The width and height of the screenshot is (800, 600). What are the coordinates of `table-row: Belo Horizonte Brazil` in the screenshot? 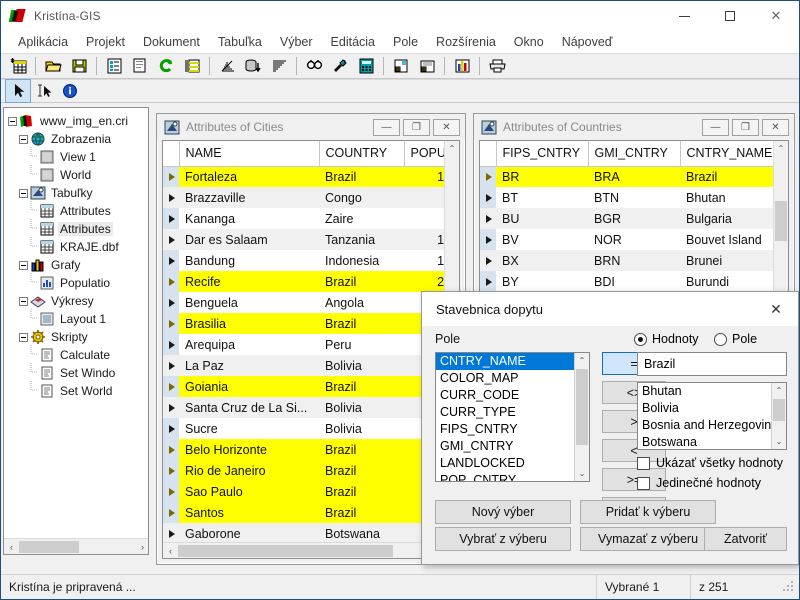 It's located at (303, 449).